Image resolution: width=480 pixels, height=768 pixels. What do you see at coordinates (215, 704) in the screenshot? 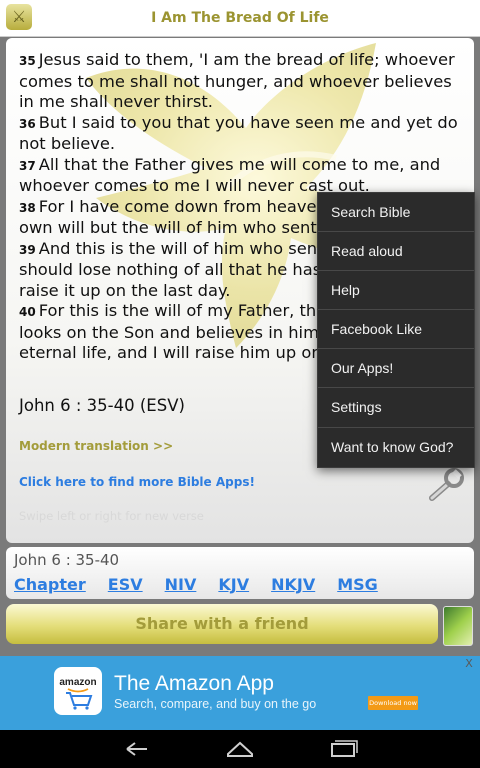
I see `ad-subtitle: Search, compare, and buy on the go` at bounding box center [215, 704].